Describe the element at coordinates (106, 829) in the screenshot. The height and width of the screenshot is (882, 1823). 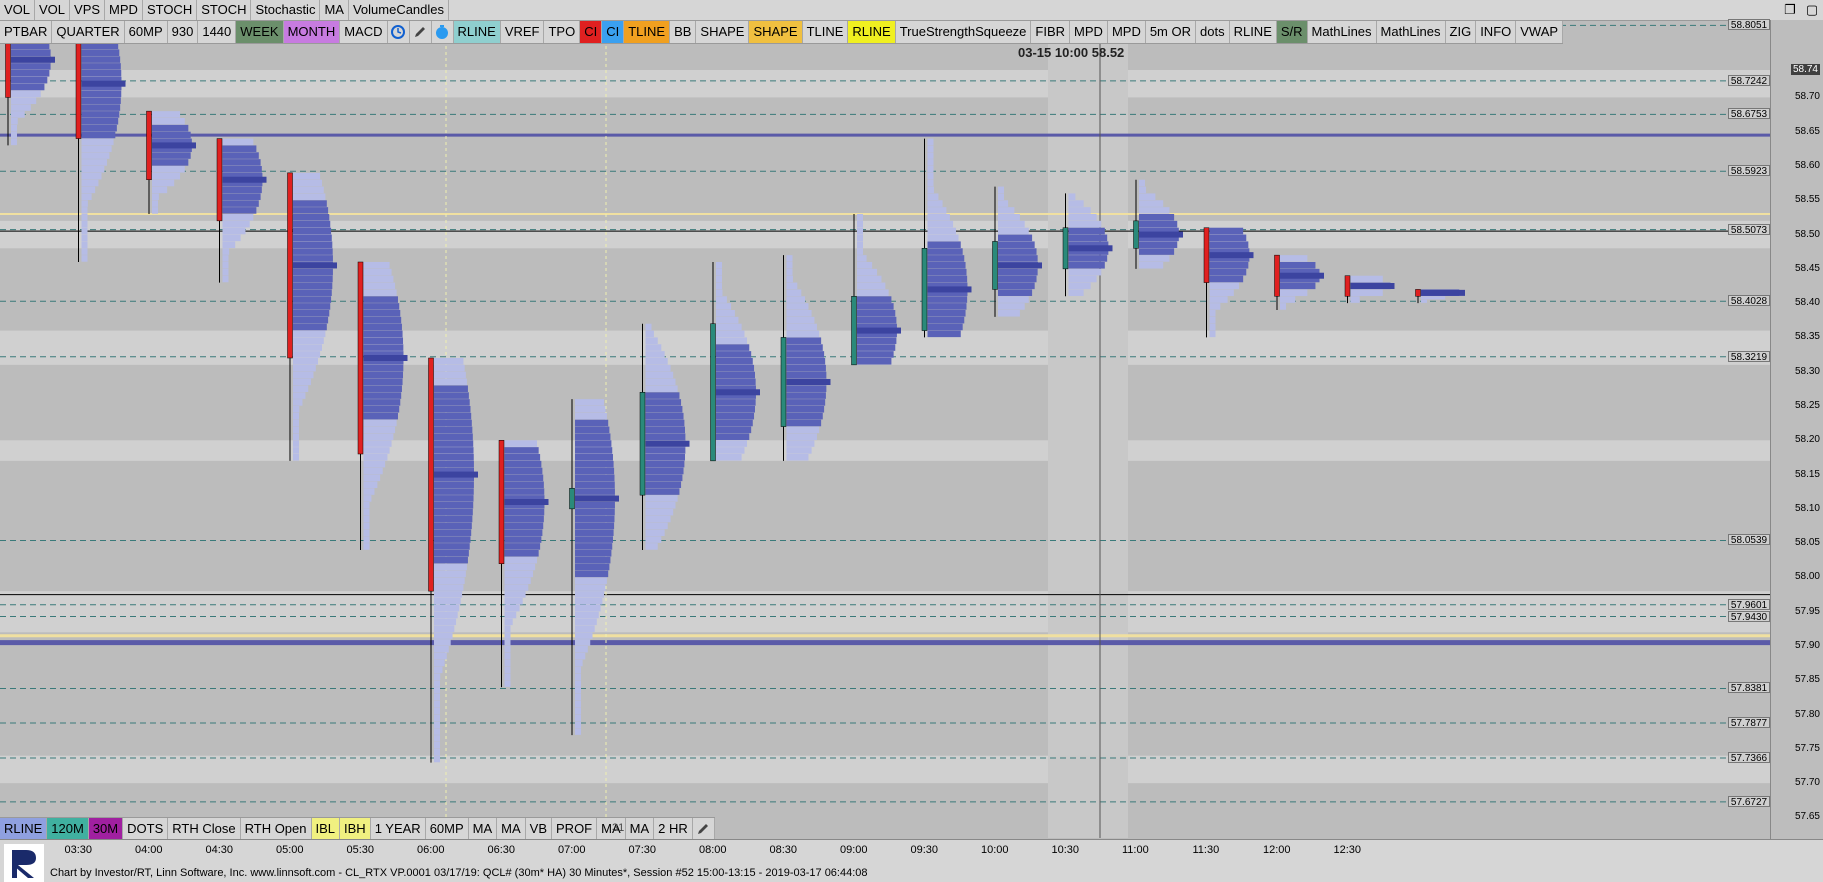
I see `bottom-button-30m-2: 30M` at that location.